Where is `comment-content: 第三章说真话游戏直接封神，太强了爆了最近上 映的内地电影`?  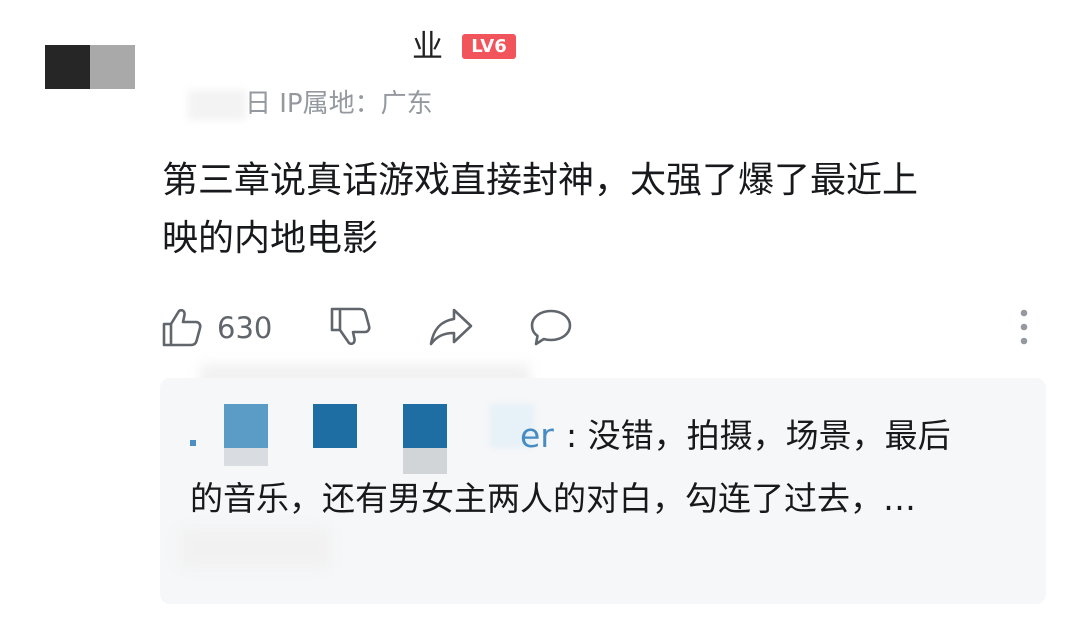
comment-content: 第三章说真话游戏直接封神，太强了爆了最近上 映的内地电影 is located at coordinates (602, 210).